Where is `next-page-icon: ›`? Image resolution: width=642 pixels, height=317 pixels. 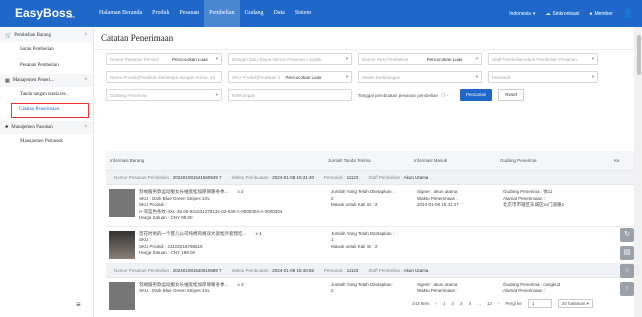 next-page-icon: › is located at coordinates (499, 303).